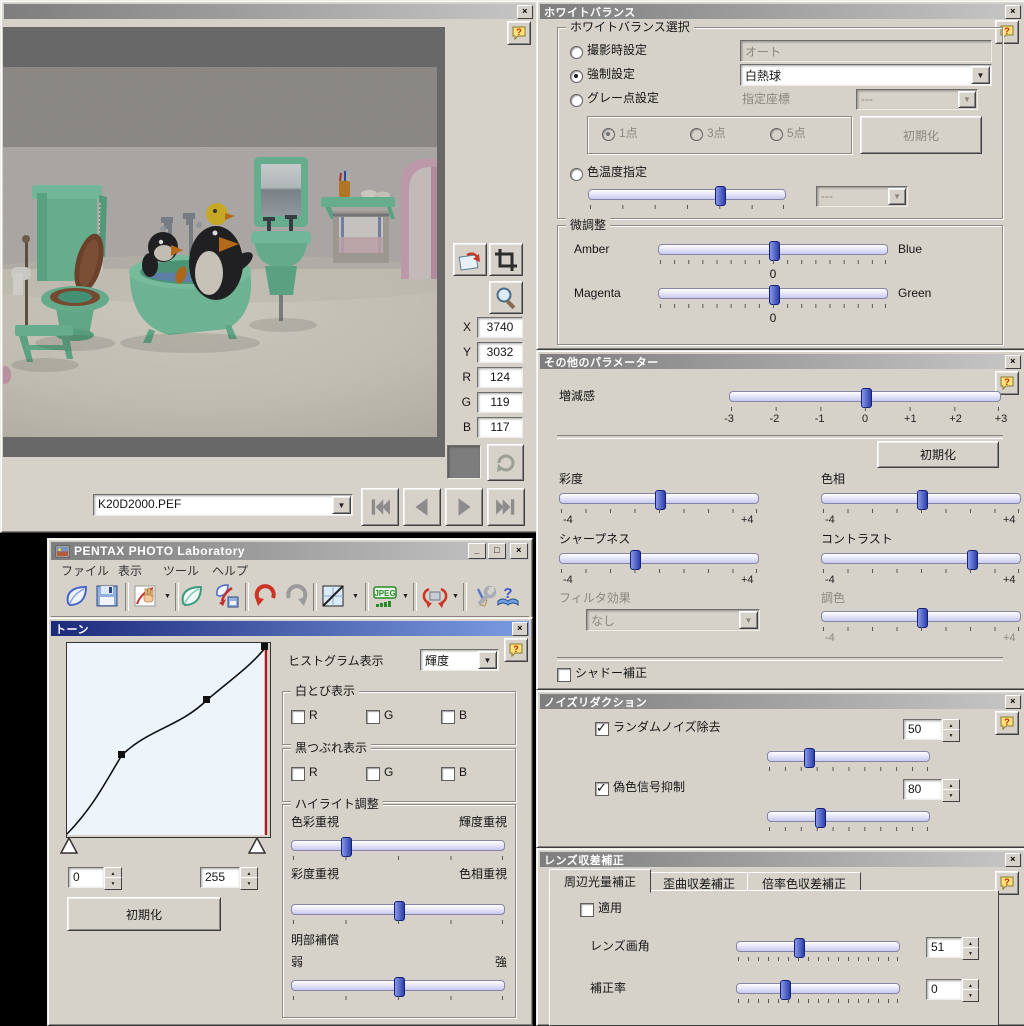  Describe the element at coordinates (463, 715) in the screenshot. I see `white-clip-b-label: B` at that location.